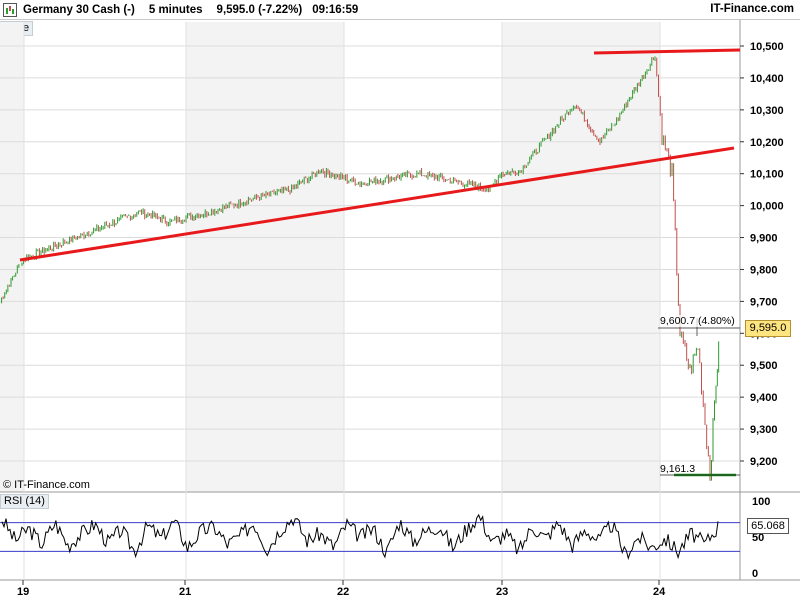 The width and height of the screenshot is (800, 600). Describe the element at coordinates (678, 469) in the screenshot. I see `low-price-label: 9,161.3` at that location.